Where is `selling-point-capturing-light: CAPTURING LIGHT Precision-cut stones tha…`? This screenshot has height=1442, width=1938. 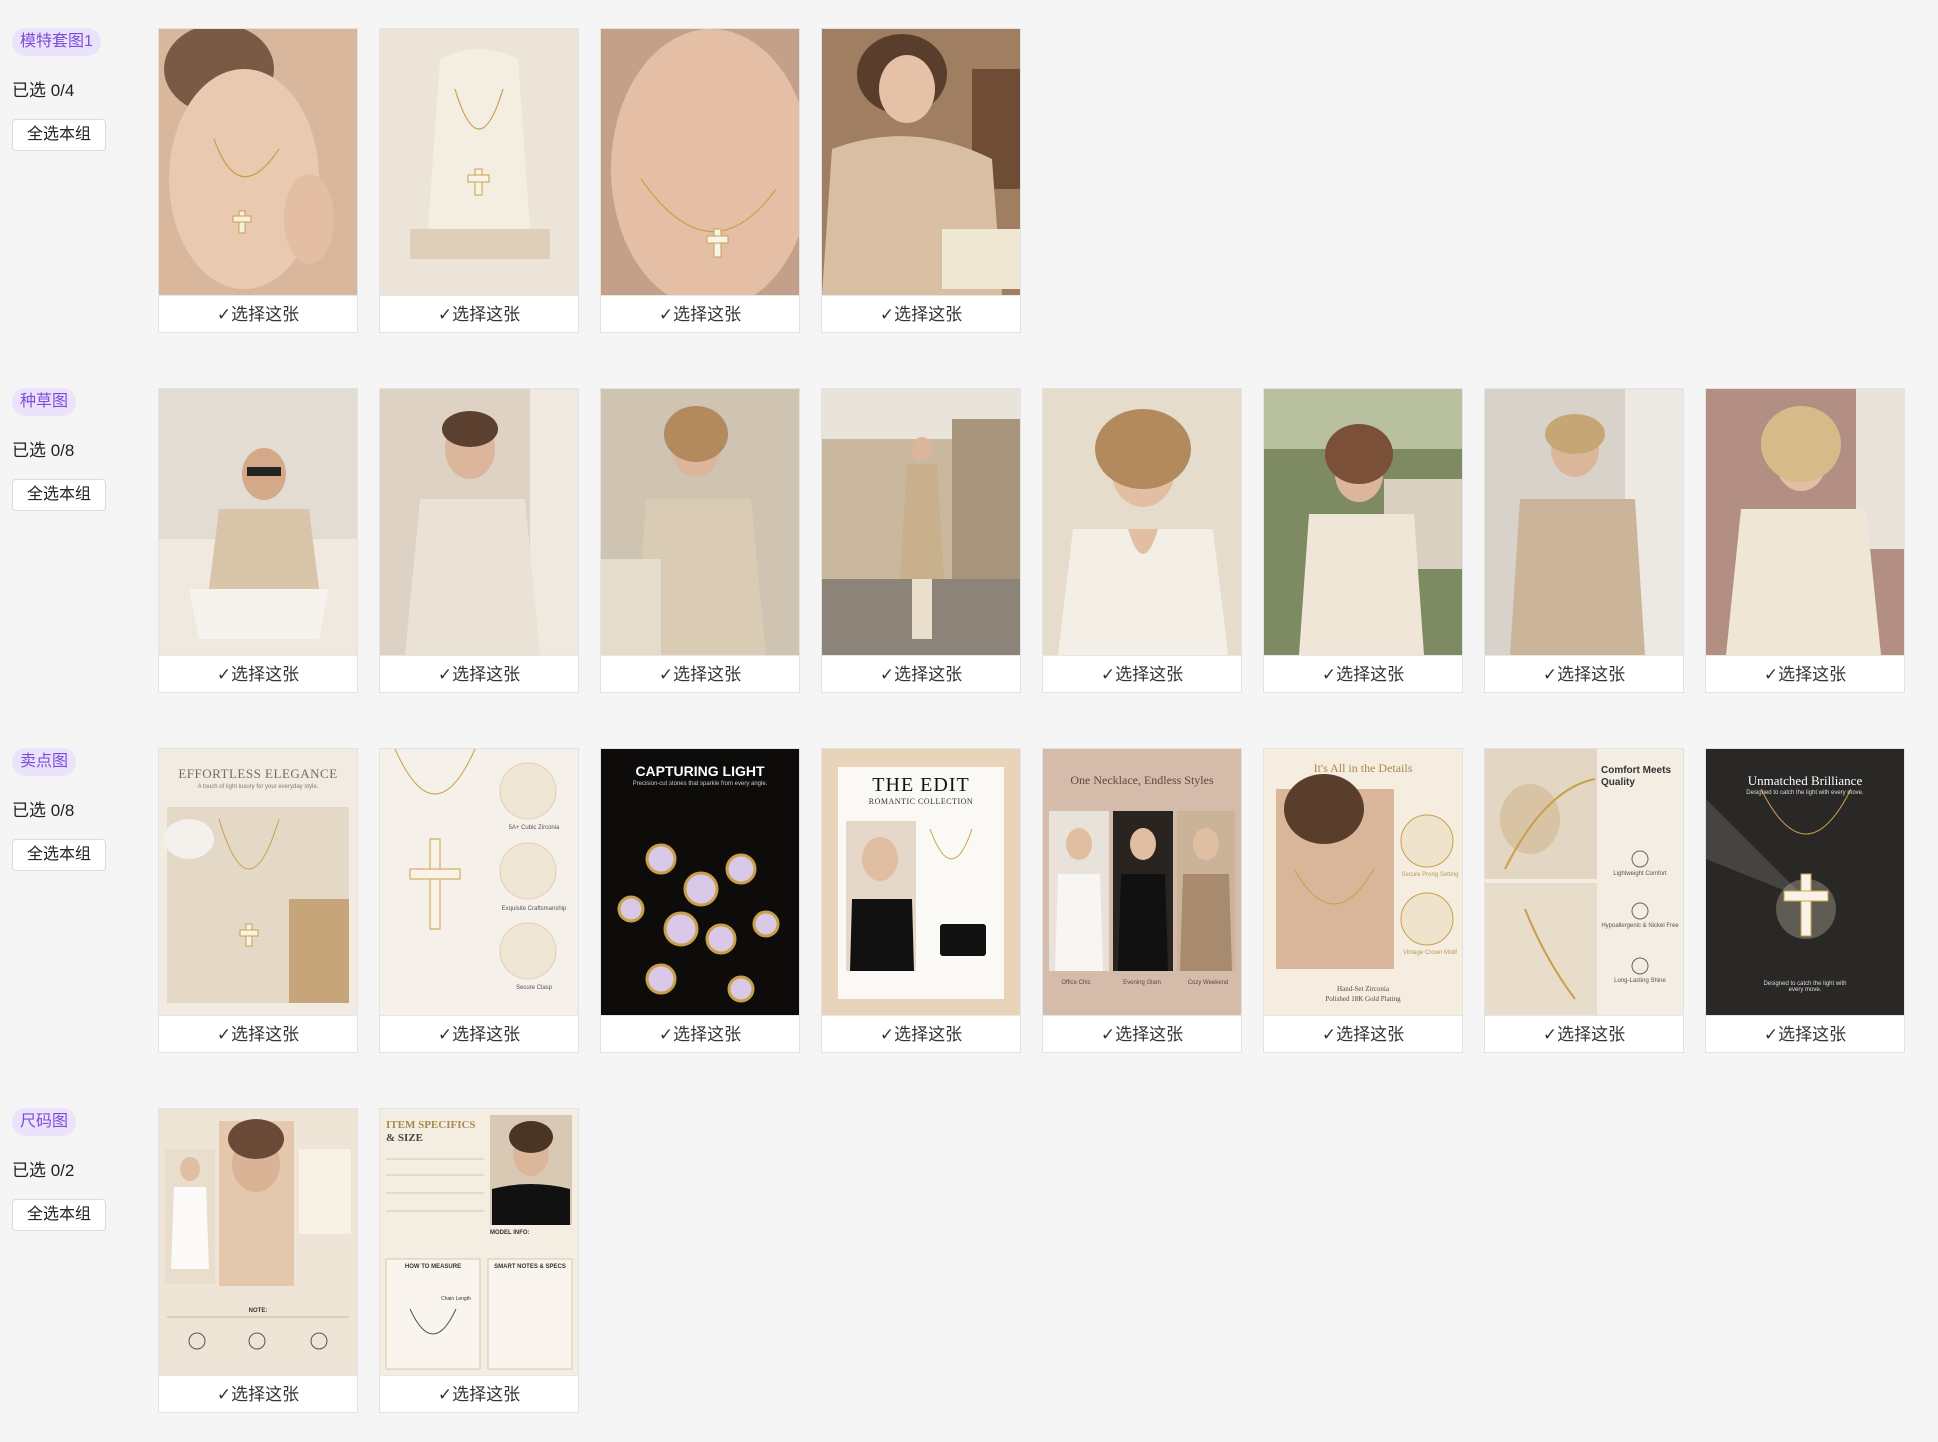 selling-point-capturing-light: CAPTURING LIGHT Precision-cut stones tha… is located at coordinates (700, 882).